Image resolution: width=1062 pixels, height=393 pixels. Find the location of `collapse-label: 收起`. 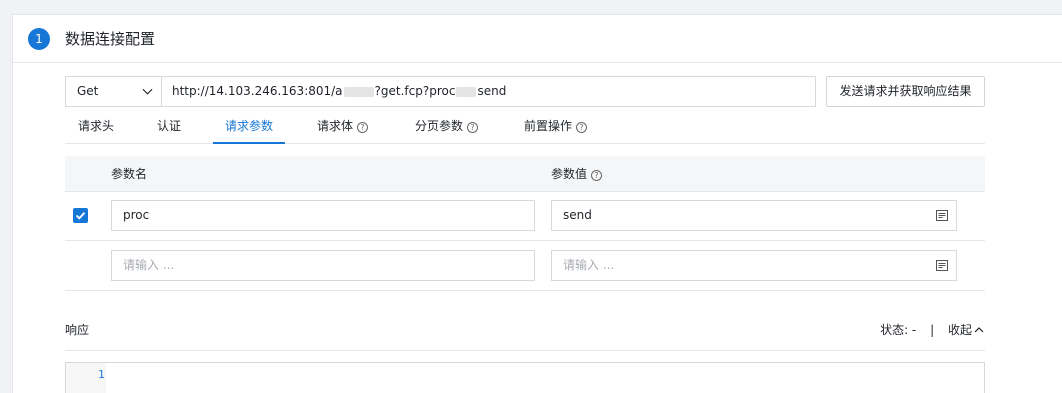

collapse-label: 收起 is located at coordinates (959, 330).